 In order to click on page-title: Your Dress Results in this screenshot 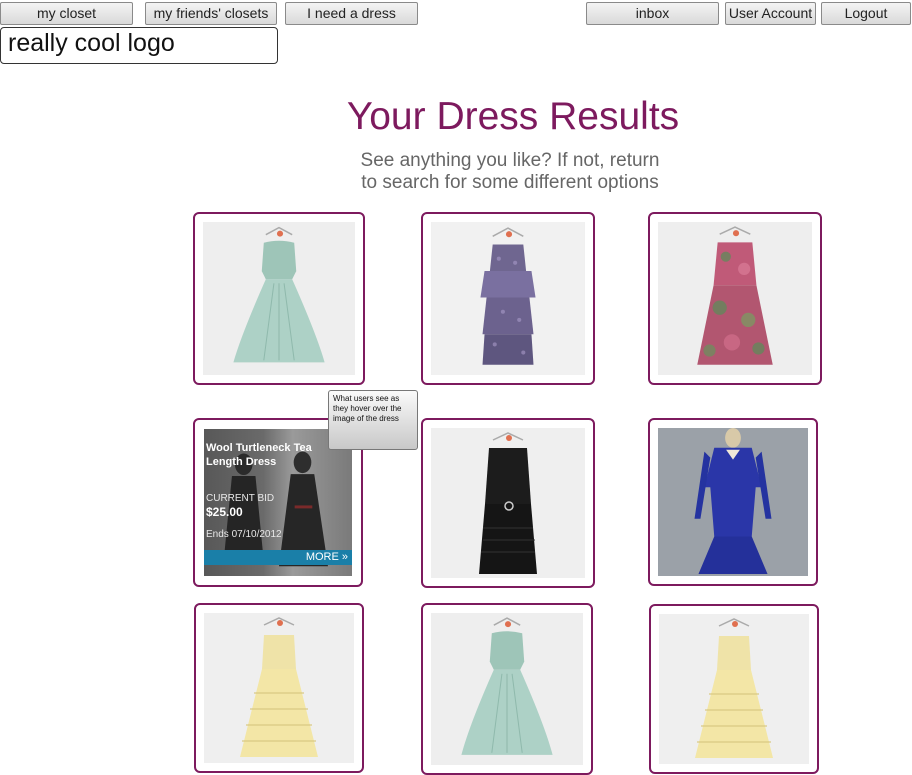, I will do `click(513, 116)`.